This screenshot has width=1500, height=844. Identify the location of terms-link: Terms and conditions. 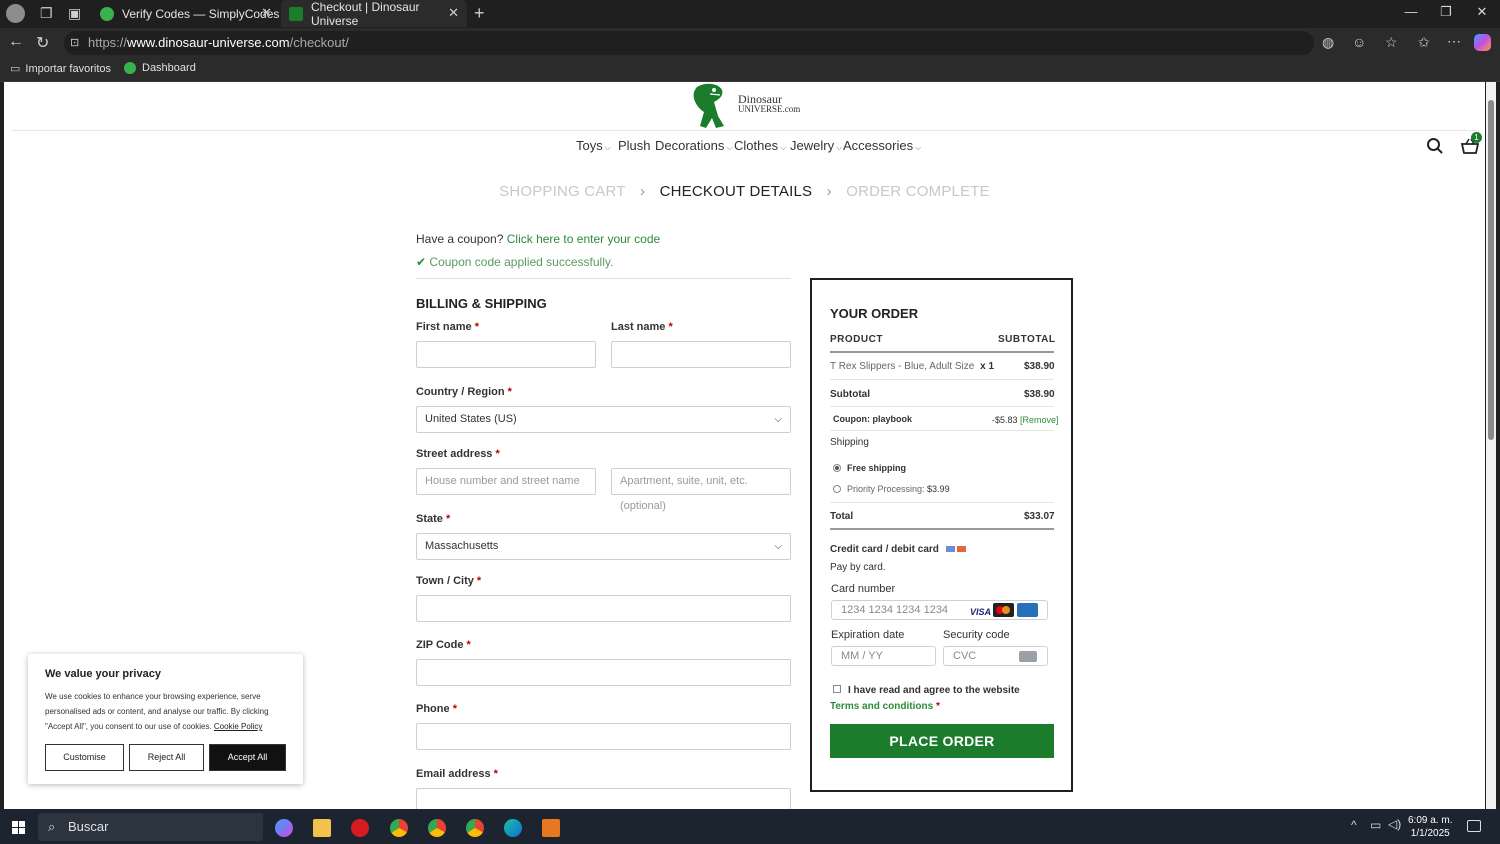
(881, 706).